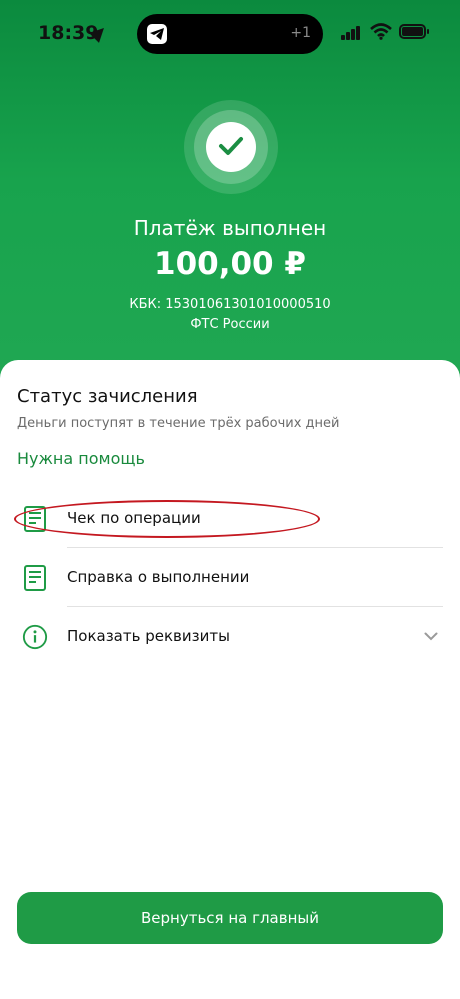 The width and height of the screenshot is (460, 999). I want to click on signal-icon, so click(351, 33).